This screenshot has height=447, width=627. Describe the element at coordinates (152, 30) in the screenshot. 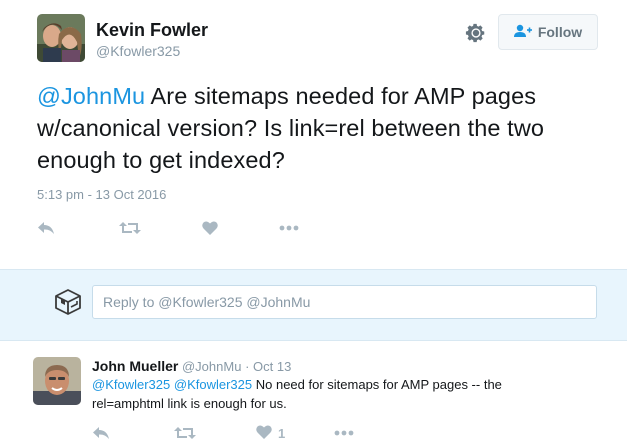

I see `author-name: Kevin Fowler` at that location.